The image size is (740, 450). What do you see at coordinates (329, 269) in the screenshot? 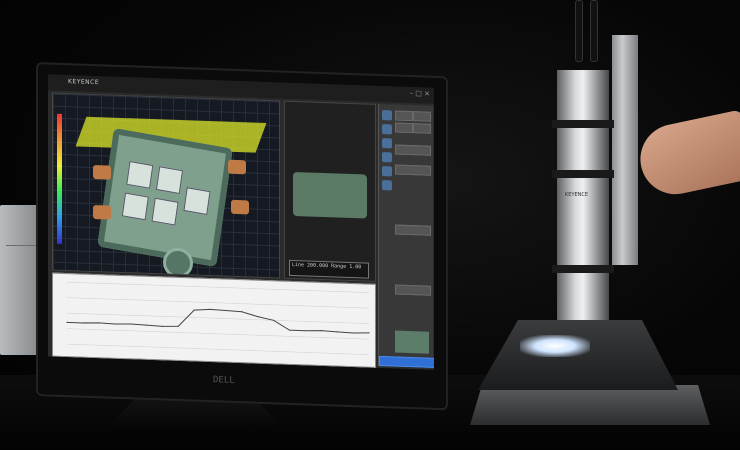
I see `measurement-readout: Line 200.000 Range 1.00` at bounding box center [329, 269].